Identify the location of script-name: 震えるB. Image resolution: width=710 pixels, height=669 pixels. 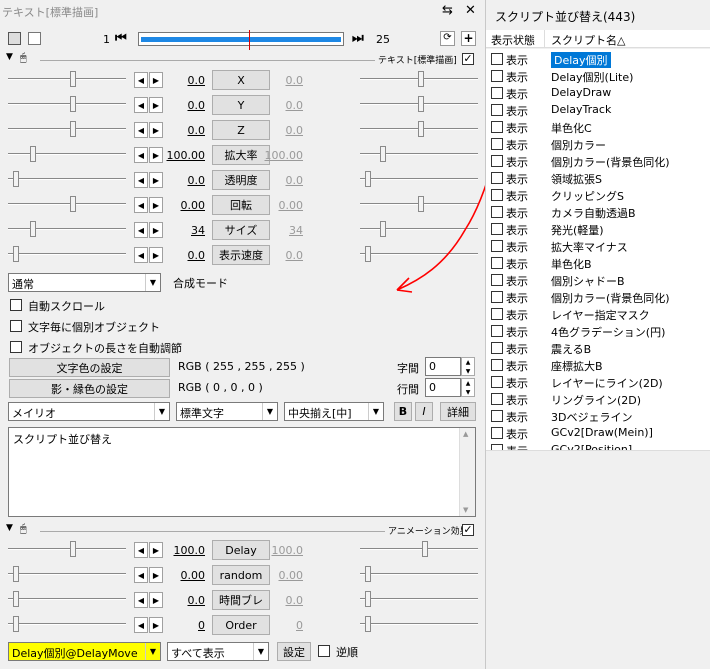
(571, 349).